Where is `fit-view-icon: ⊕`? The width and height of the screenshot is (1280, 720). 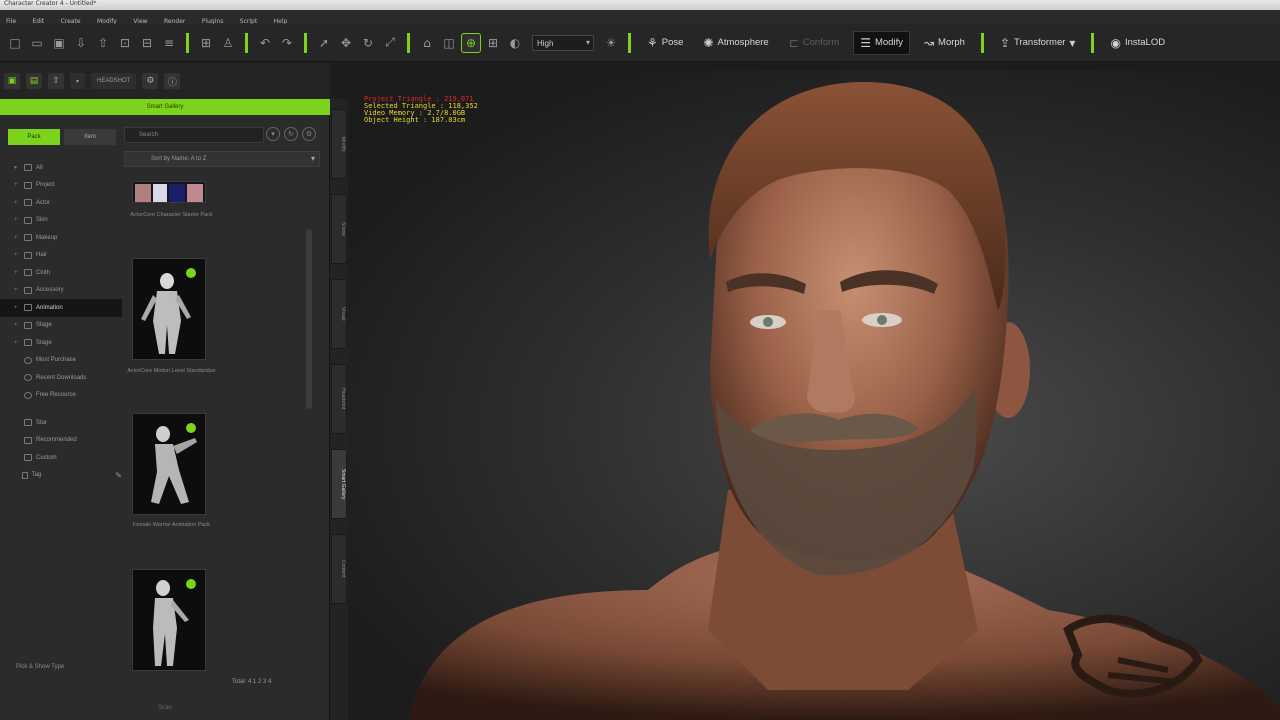 fit-view-icon: ⊕ is located at coordinates (471, 42).